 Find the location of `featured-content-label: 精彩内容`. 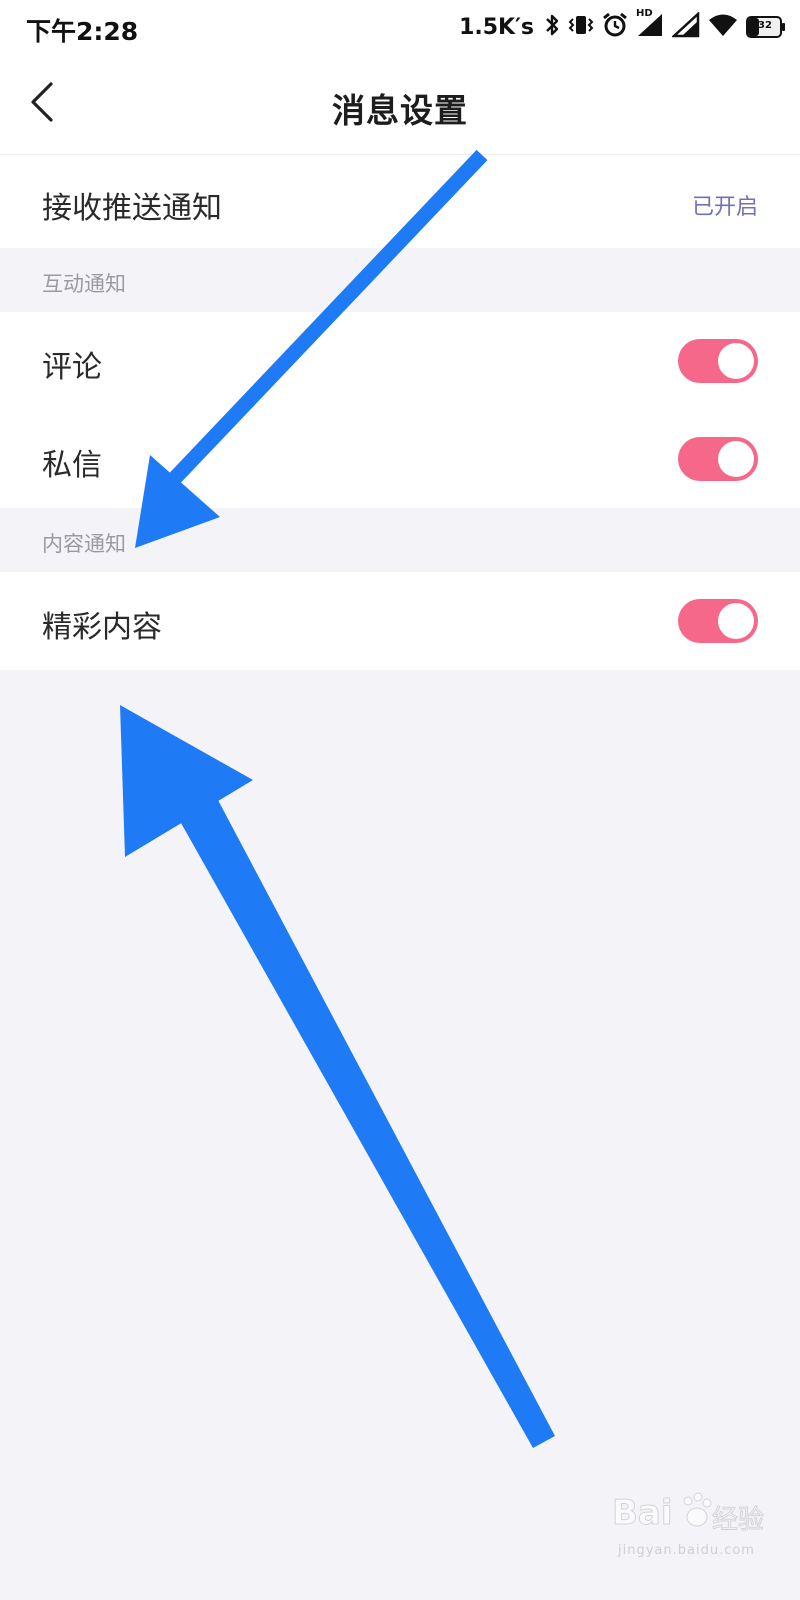

featured-content-label: 精彩内容 is located at coordinates (102, 627).